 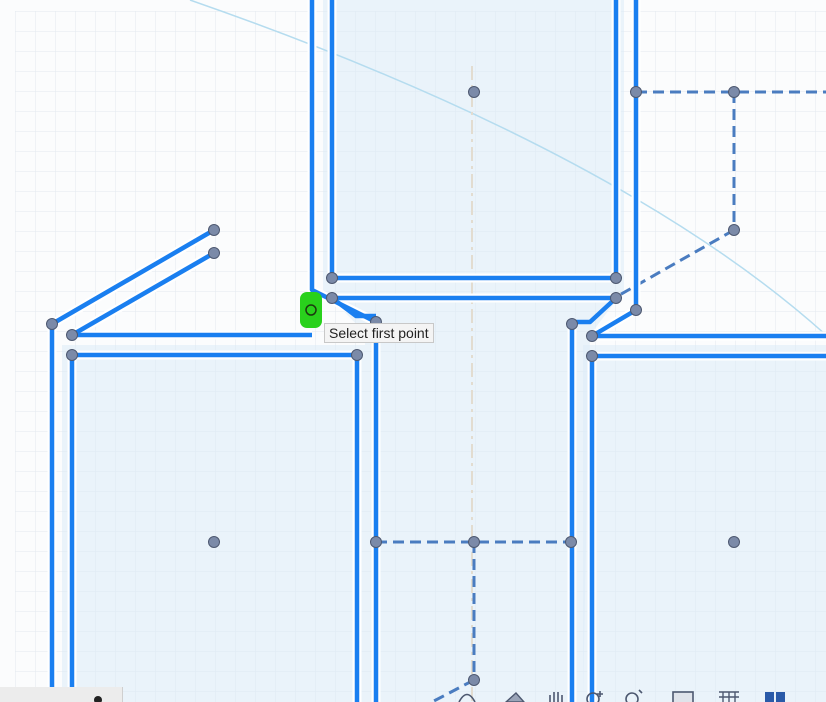 I want to click on viewports-icon, so click(x=775, y=695).